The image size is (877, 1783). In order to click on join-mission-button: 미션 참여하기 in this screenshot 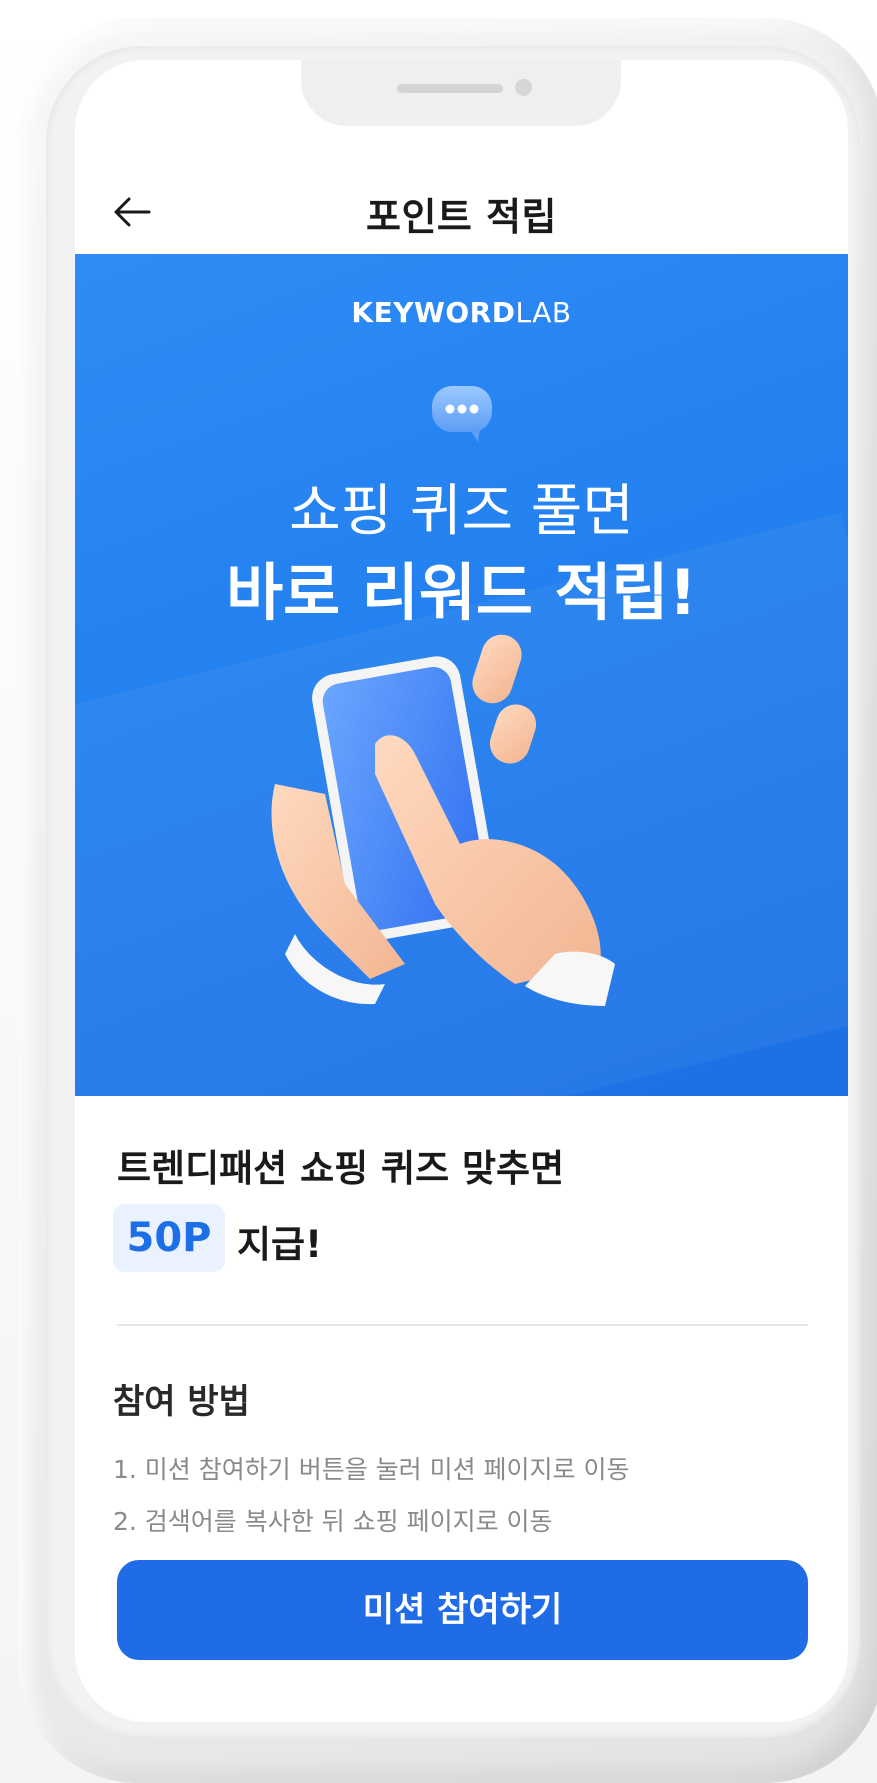, I will do `click(462, 1610)`.